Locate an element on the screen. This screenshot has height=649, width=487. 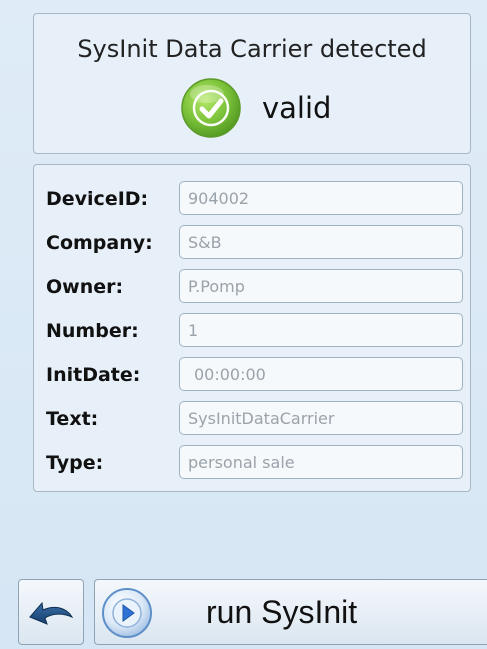
play-icon is located at coordinates (127, 613).